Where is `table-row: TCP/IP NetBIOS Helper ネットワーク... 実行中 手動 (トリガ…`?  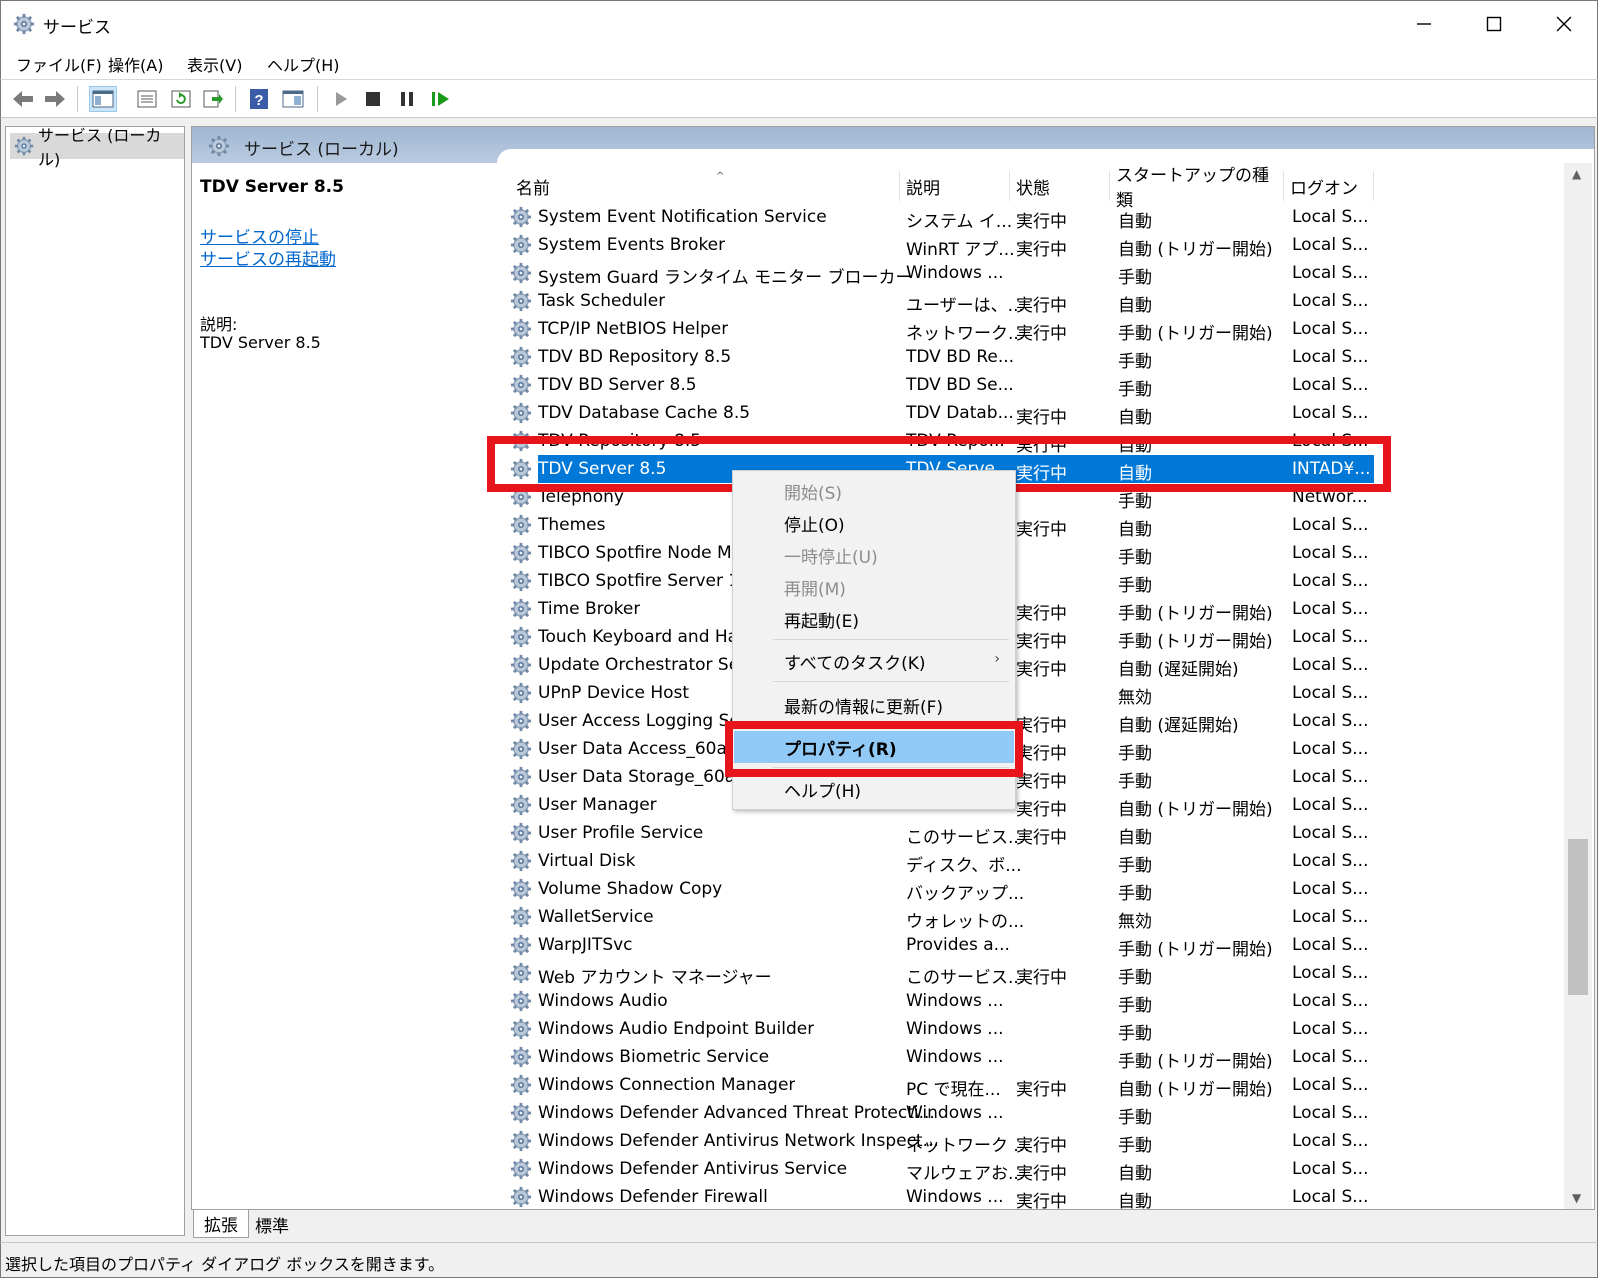 table-row: TCP/IP NetBIOS Helper ネットワーク... 実行中 手動 (トリガ… is located at coordinates (1035, 329).